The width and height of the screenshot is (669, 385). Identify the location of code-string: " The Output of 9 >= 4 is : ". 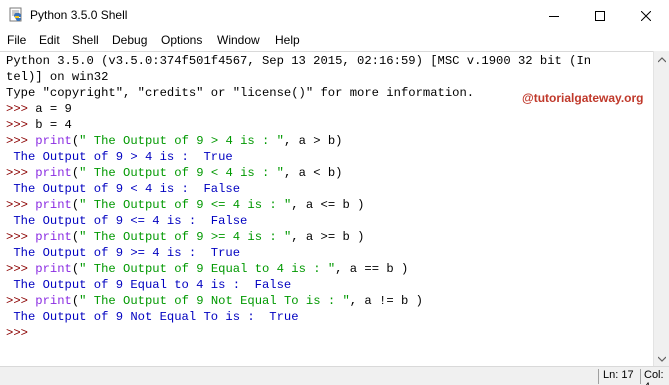
(185, 237).